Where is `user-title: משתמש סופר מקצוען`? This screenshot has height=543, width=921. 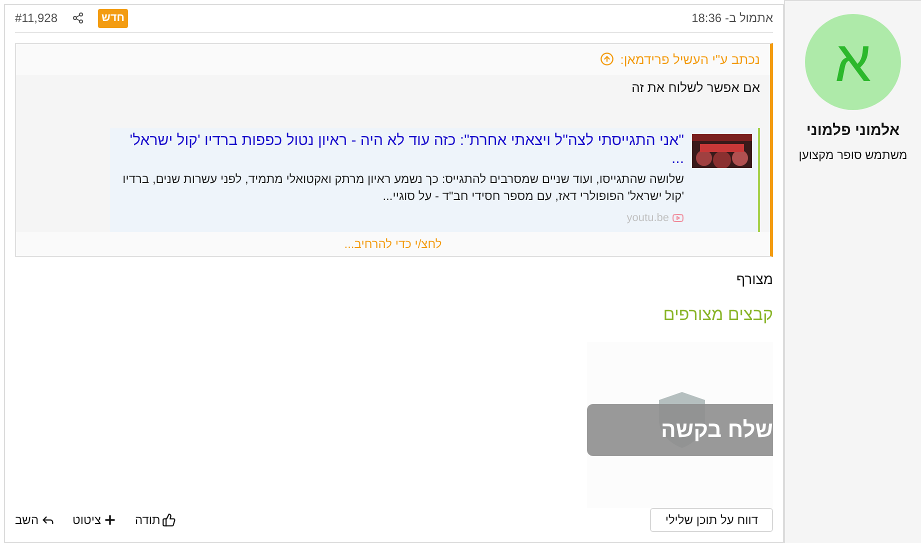
user-title: משתמש סופר מקצוען is located at coordinates (853, 155).